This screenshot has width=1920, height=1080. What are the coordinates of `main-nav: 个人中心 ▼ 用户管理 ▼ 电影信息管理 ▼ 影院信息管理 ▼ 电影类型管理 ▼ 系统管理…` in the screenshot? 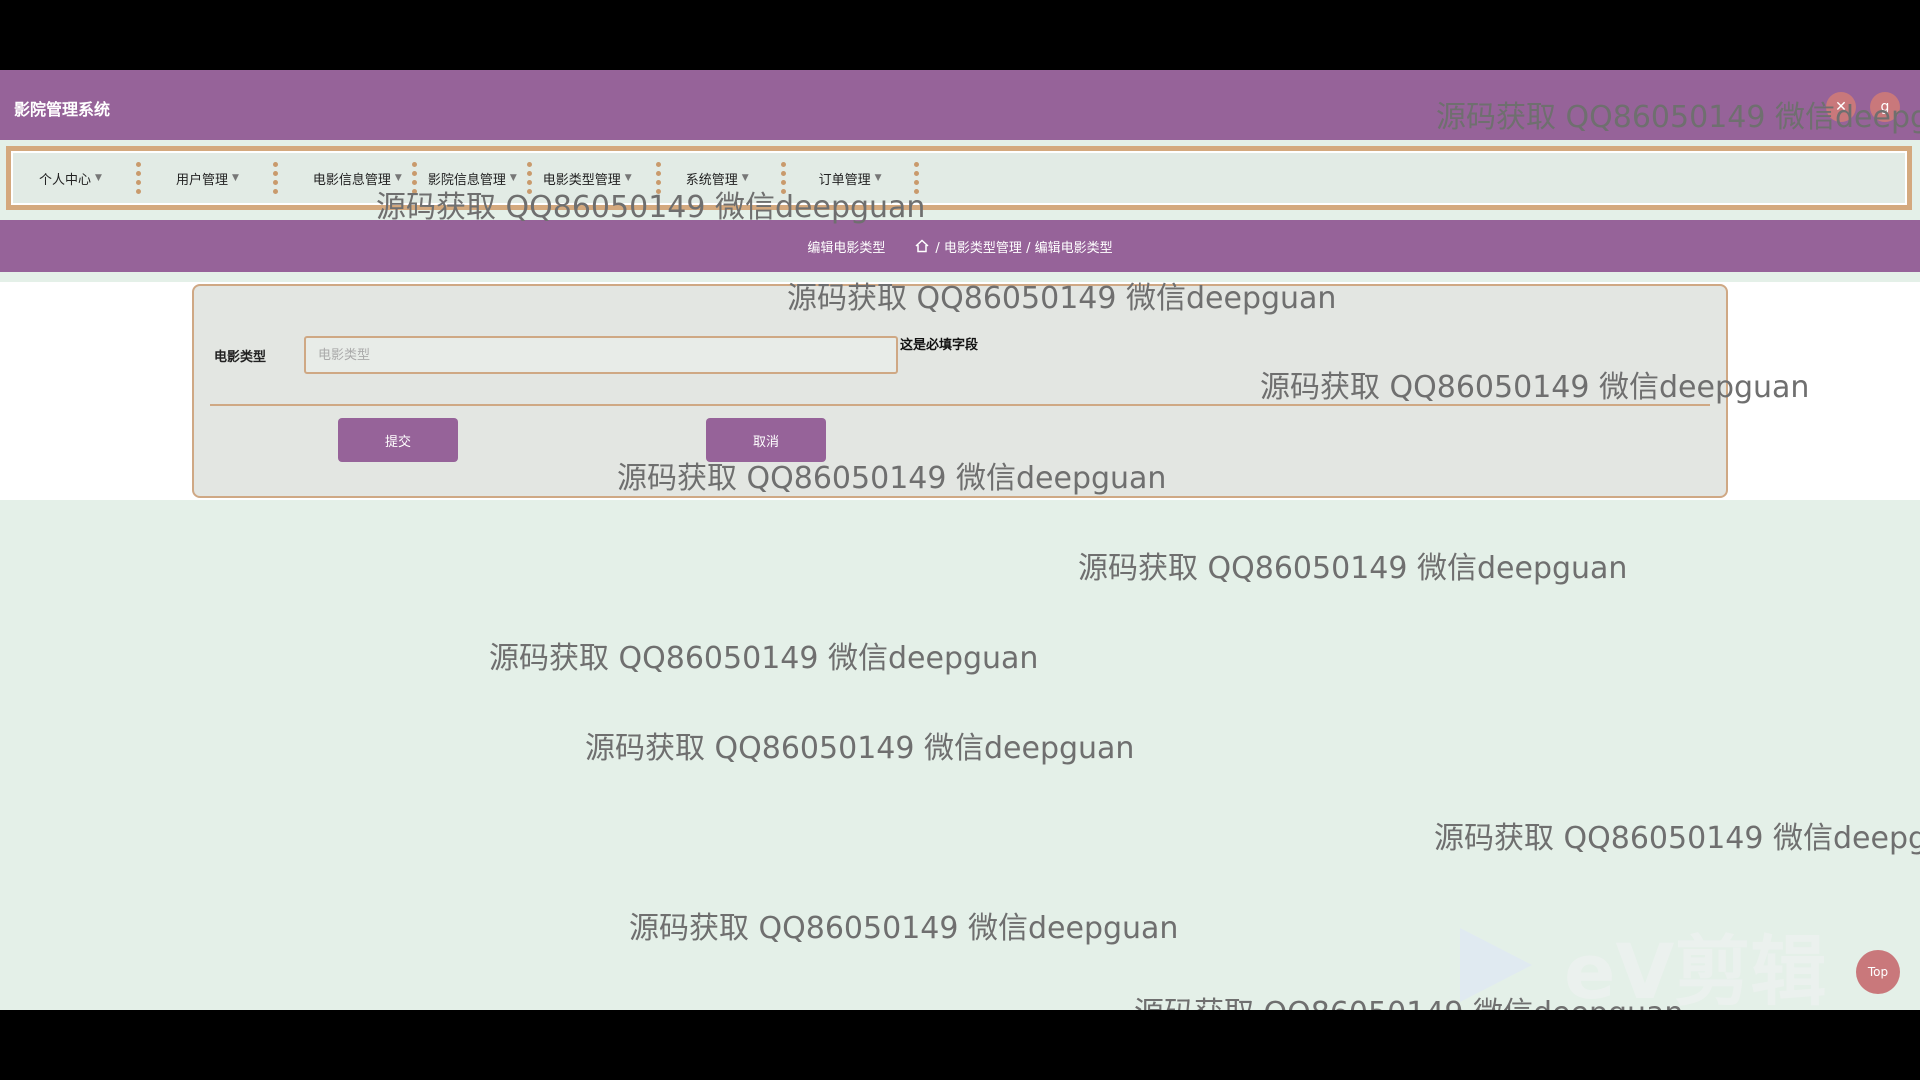 It's located at (959, 178).